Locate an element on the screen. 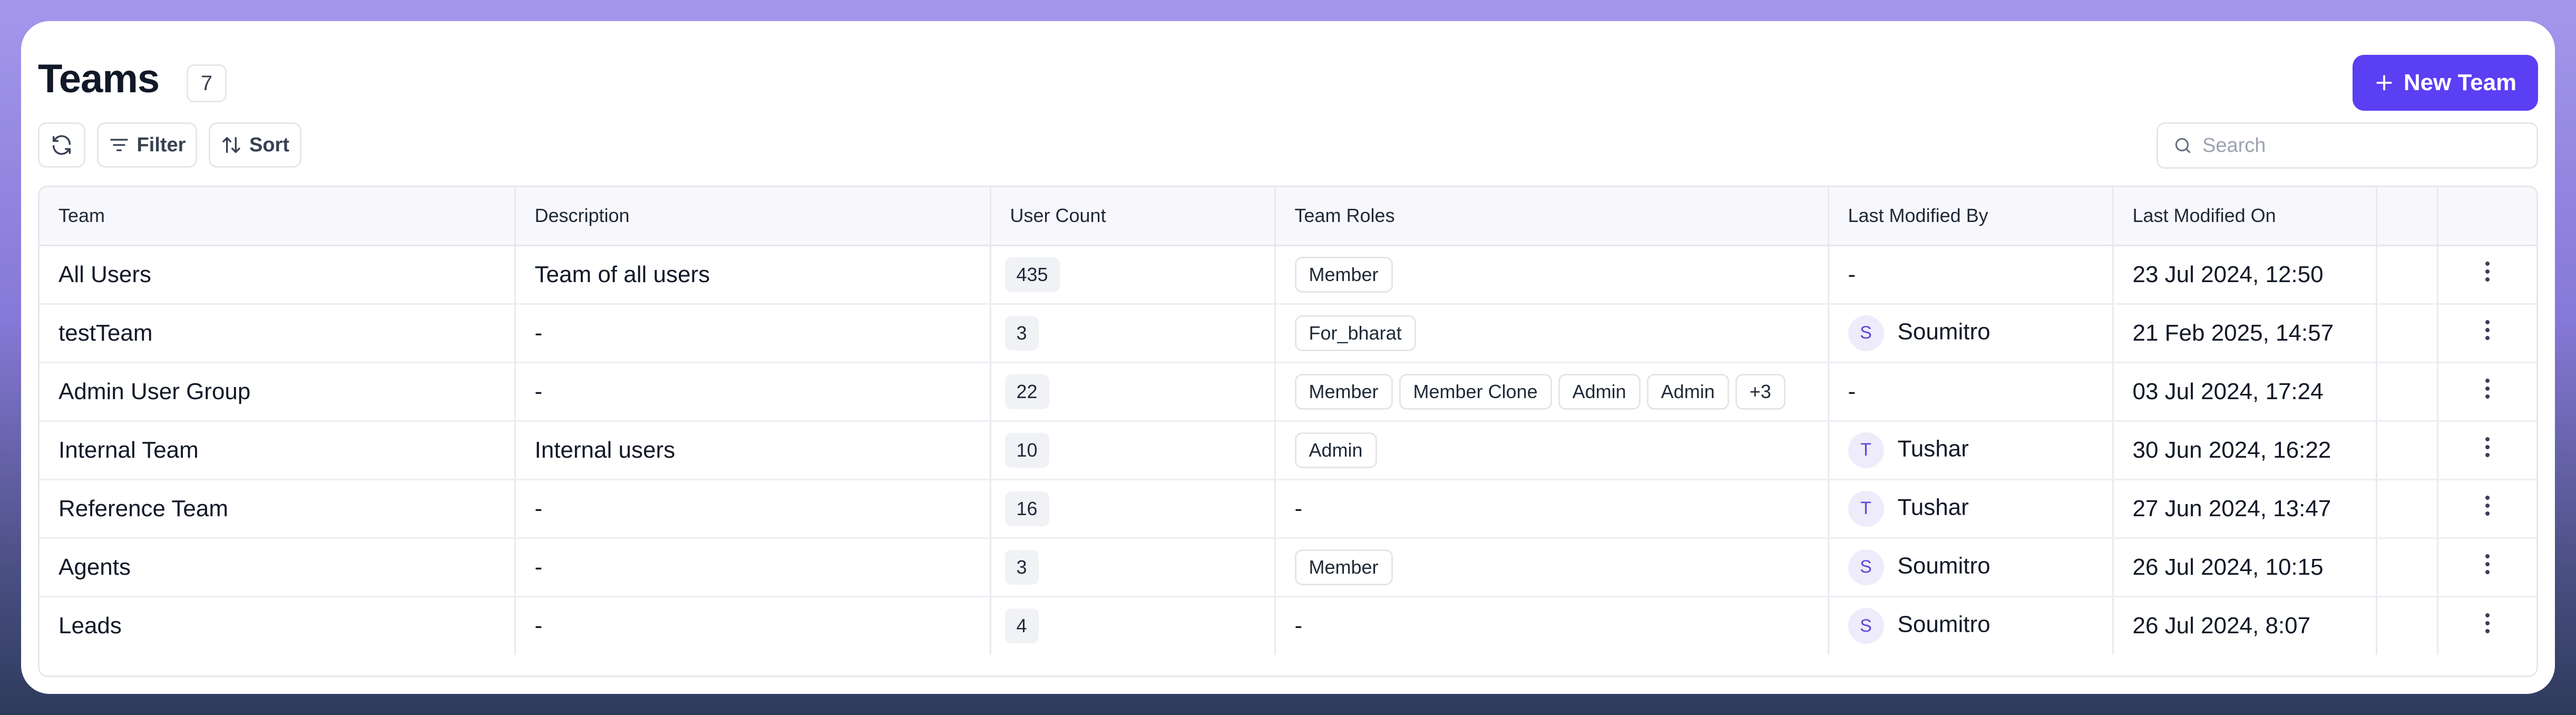 The height and width of the screenshot is (715, 2576). user-count-cell: 4 is located at coordinates (1133, 626).